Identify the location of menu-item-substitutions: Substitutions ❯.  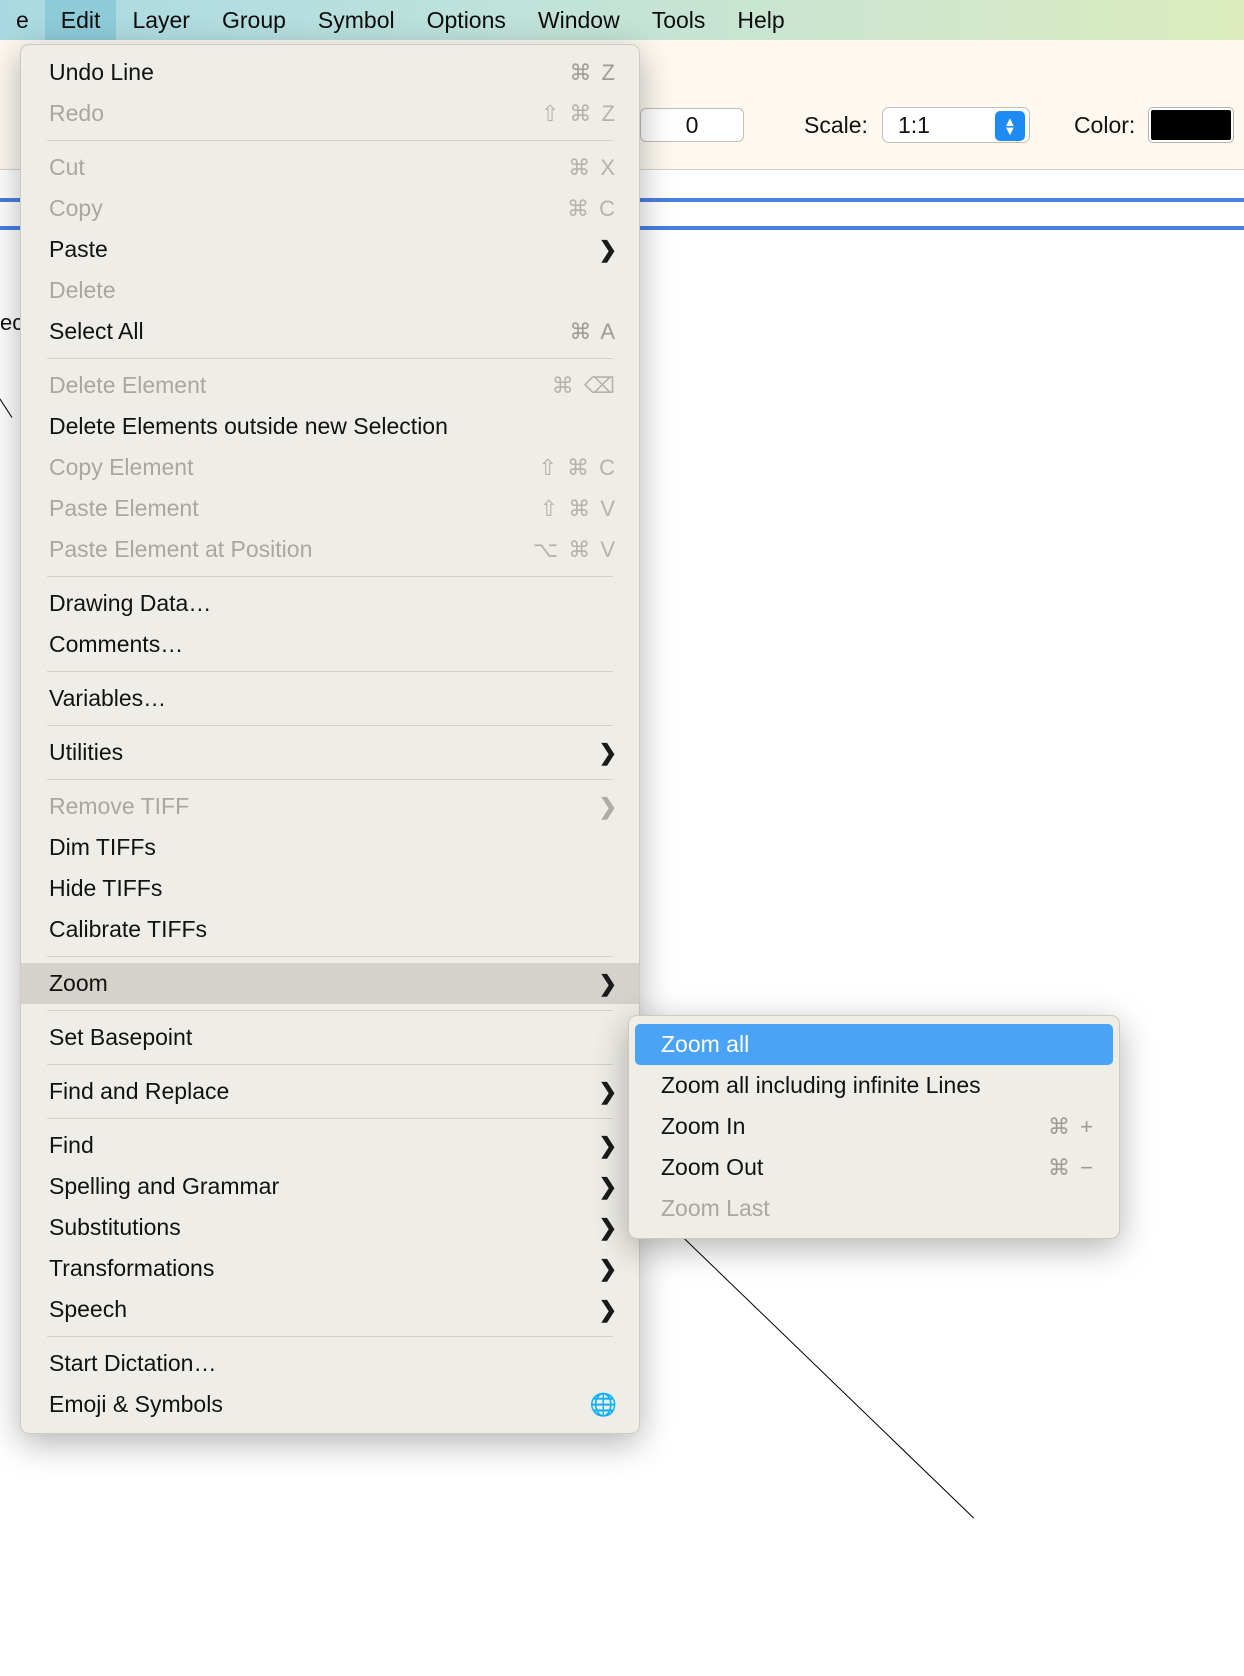
(330, 1227).